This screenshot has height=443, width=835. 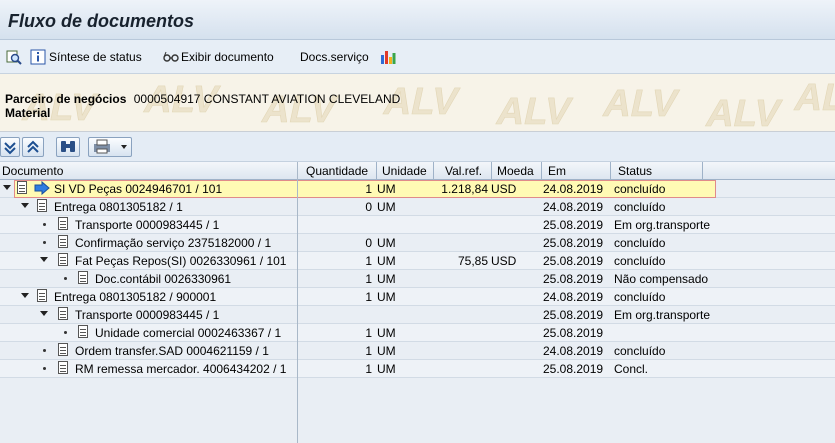 What do you see at coordinates (180, 261) in the screenshot?
I see `row-document: Fat Peças Repos(SI) 0026330961 / 101` at bounding box center [180, 261].